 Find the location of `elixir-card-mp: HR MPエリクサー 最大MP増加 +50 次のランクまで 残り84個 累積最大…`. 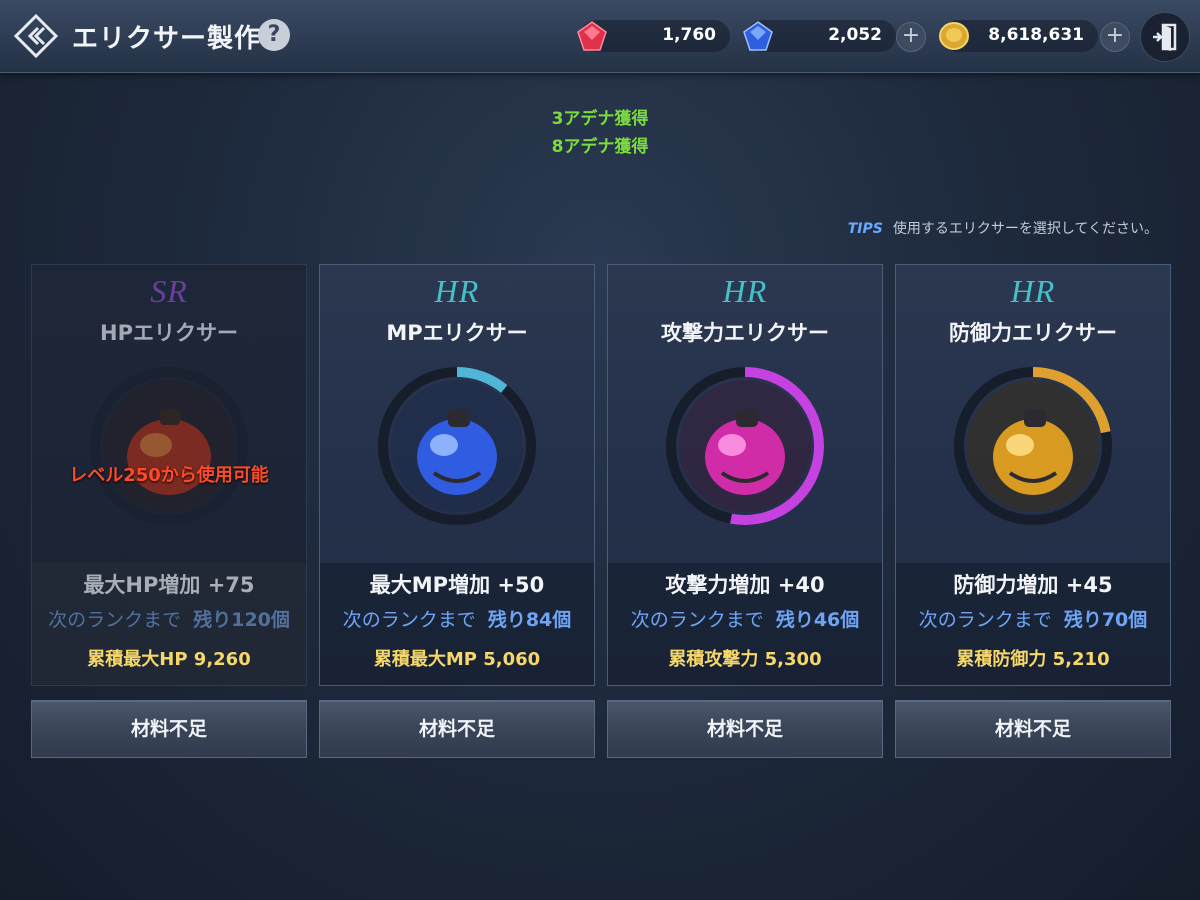

elixir-card-mp: HR MPエリクサー 最大MP増加 +50 次のランクまで 残り84個 累積最大… is located at coordinates (457, 475).